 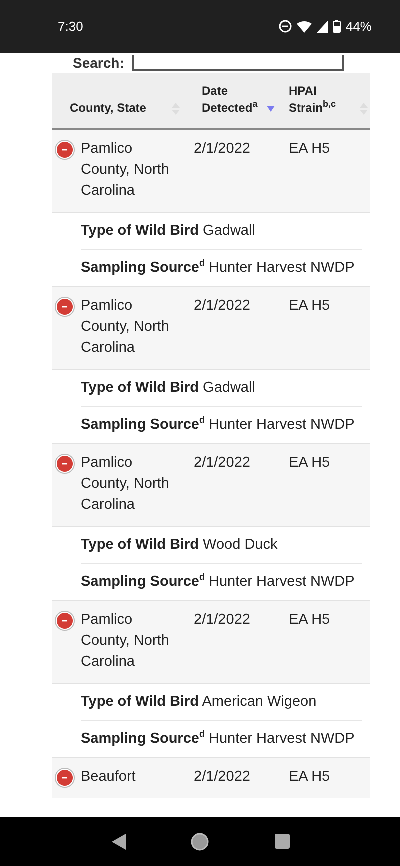 I want to click on battery-icon, so click(x=336, y=26).